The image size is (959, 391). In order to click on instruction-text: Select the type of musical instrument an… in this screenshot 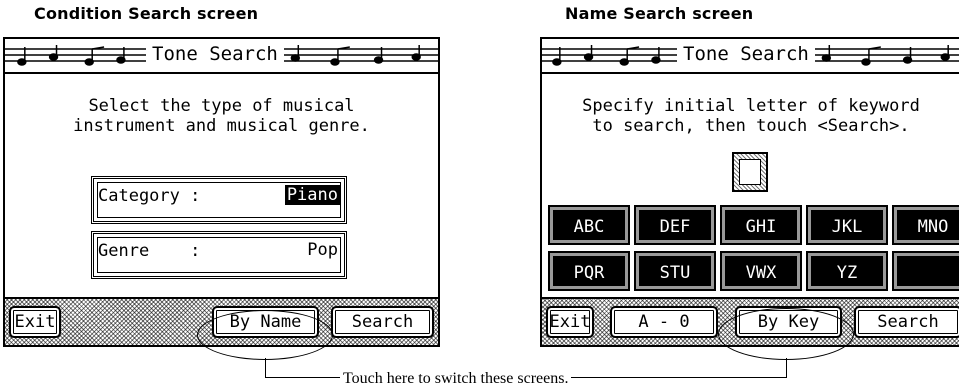, I will do `click(221, 116)`.